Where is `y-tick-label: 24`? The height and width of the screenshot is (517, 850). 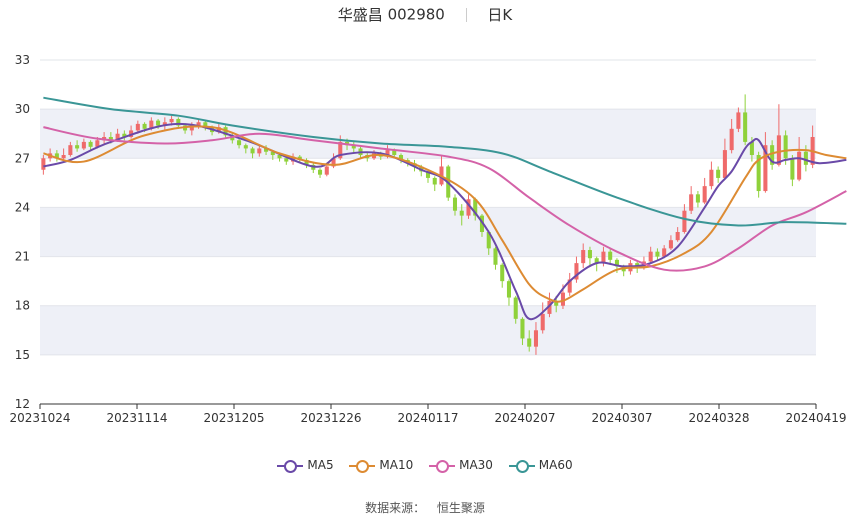 y-tick-label: 24 is located at coordinates (22, 207).